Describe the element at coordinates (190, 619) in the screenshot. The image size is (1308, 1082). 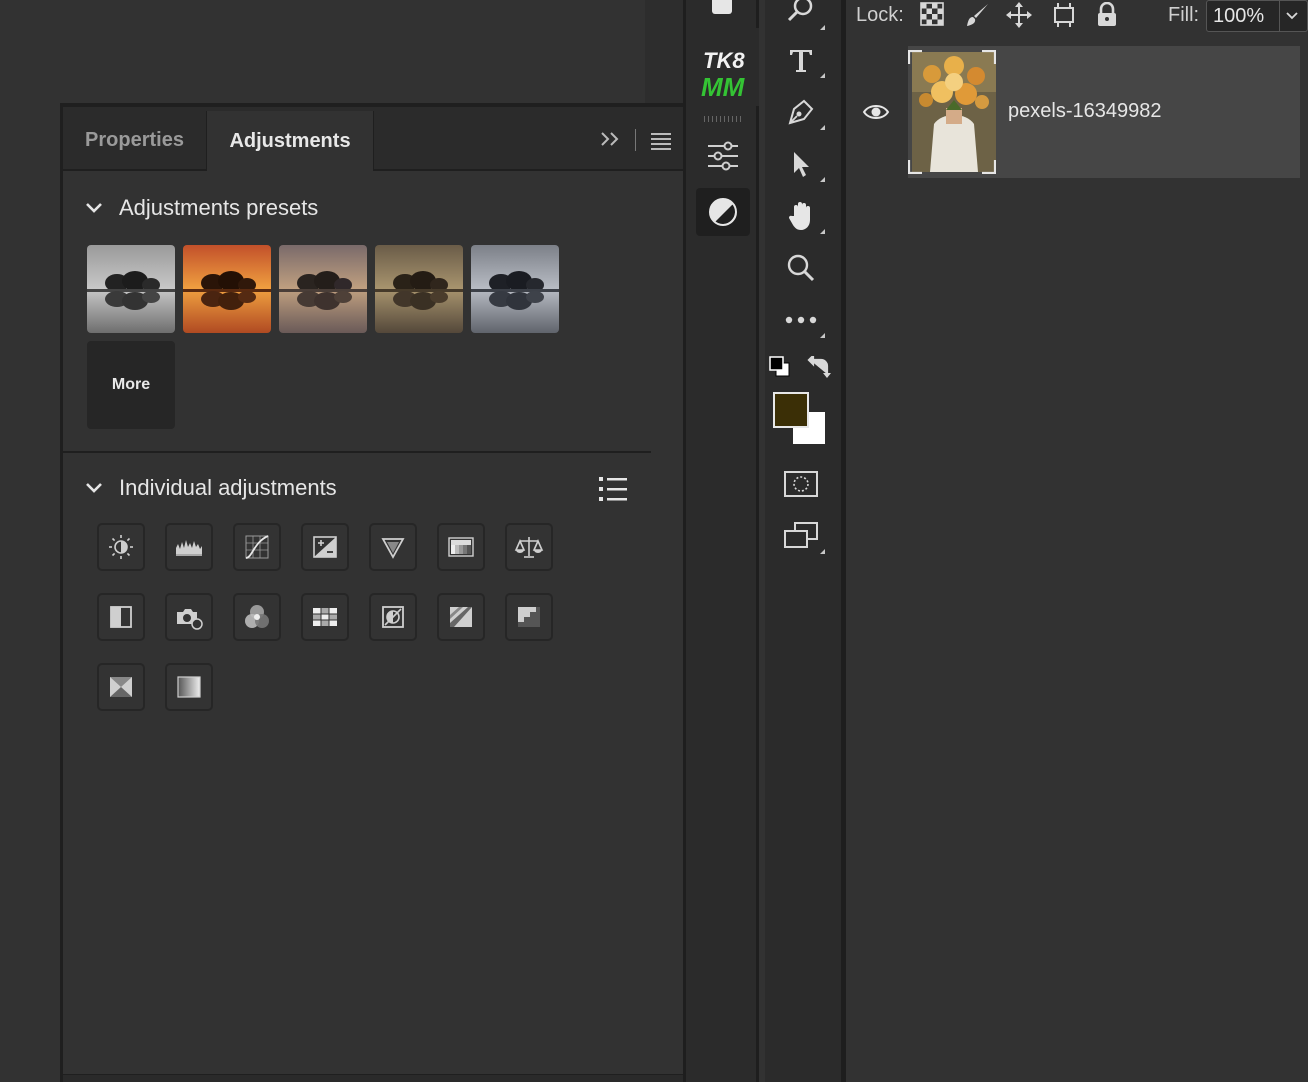
I see `photo-filter-icon` at that location.